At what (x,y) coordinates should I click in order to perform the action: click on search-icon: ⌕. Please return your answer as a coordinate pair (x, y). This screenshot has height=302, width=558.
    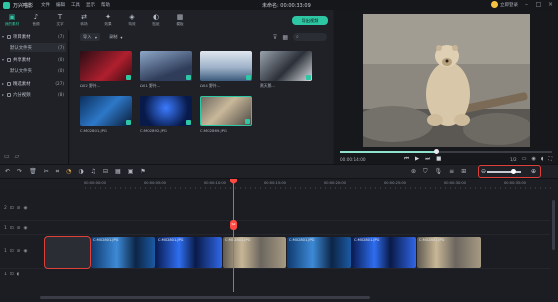
    Looking at the image, I should click on (297, 37).